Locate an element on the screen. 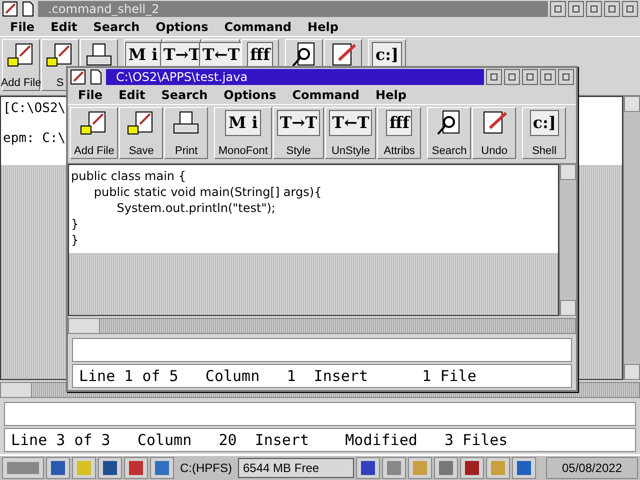 This screenshot has height=480, width=640. toolbar-button: Save is located at coordinates (141, 133).